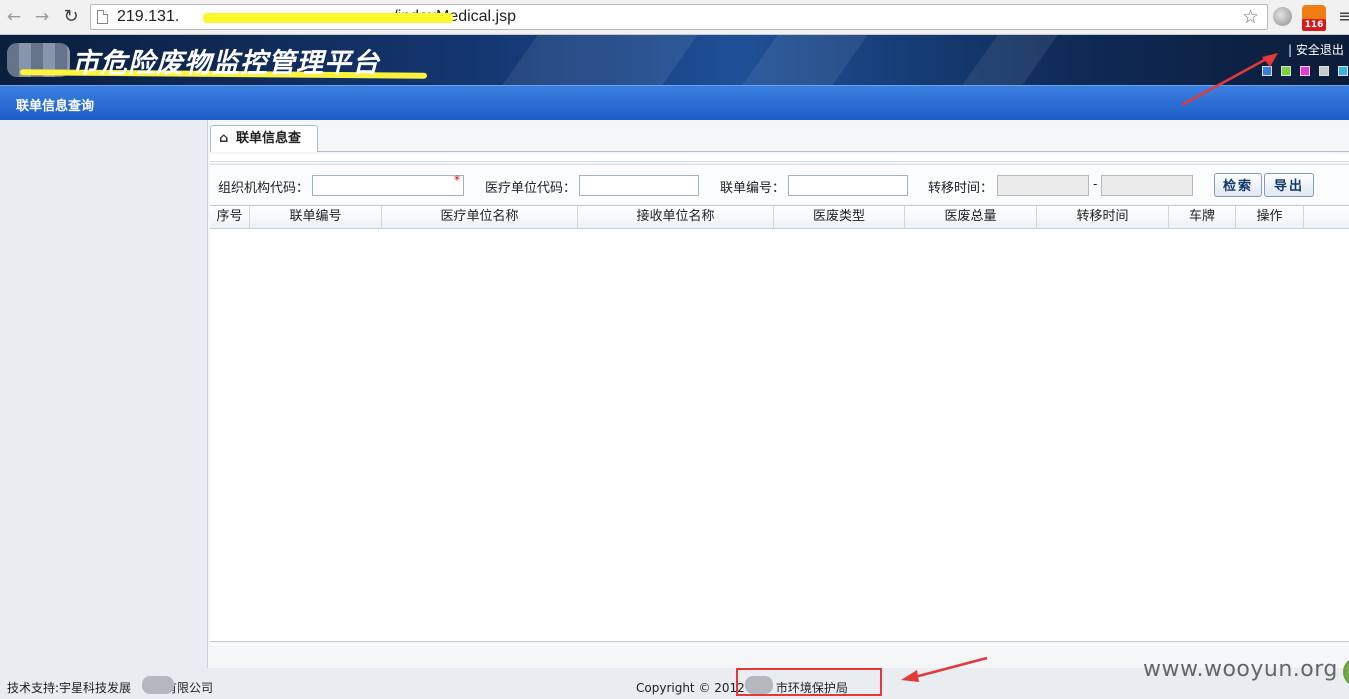 The height and width of the screenshot is (699, 1349). Describe the element at coordinates (1324, 71) in the screenshot. I see `theme-swatch-gray` at that location.